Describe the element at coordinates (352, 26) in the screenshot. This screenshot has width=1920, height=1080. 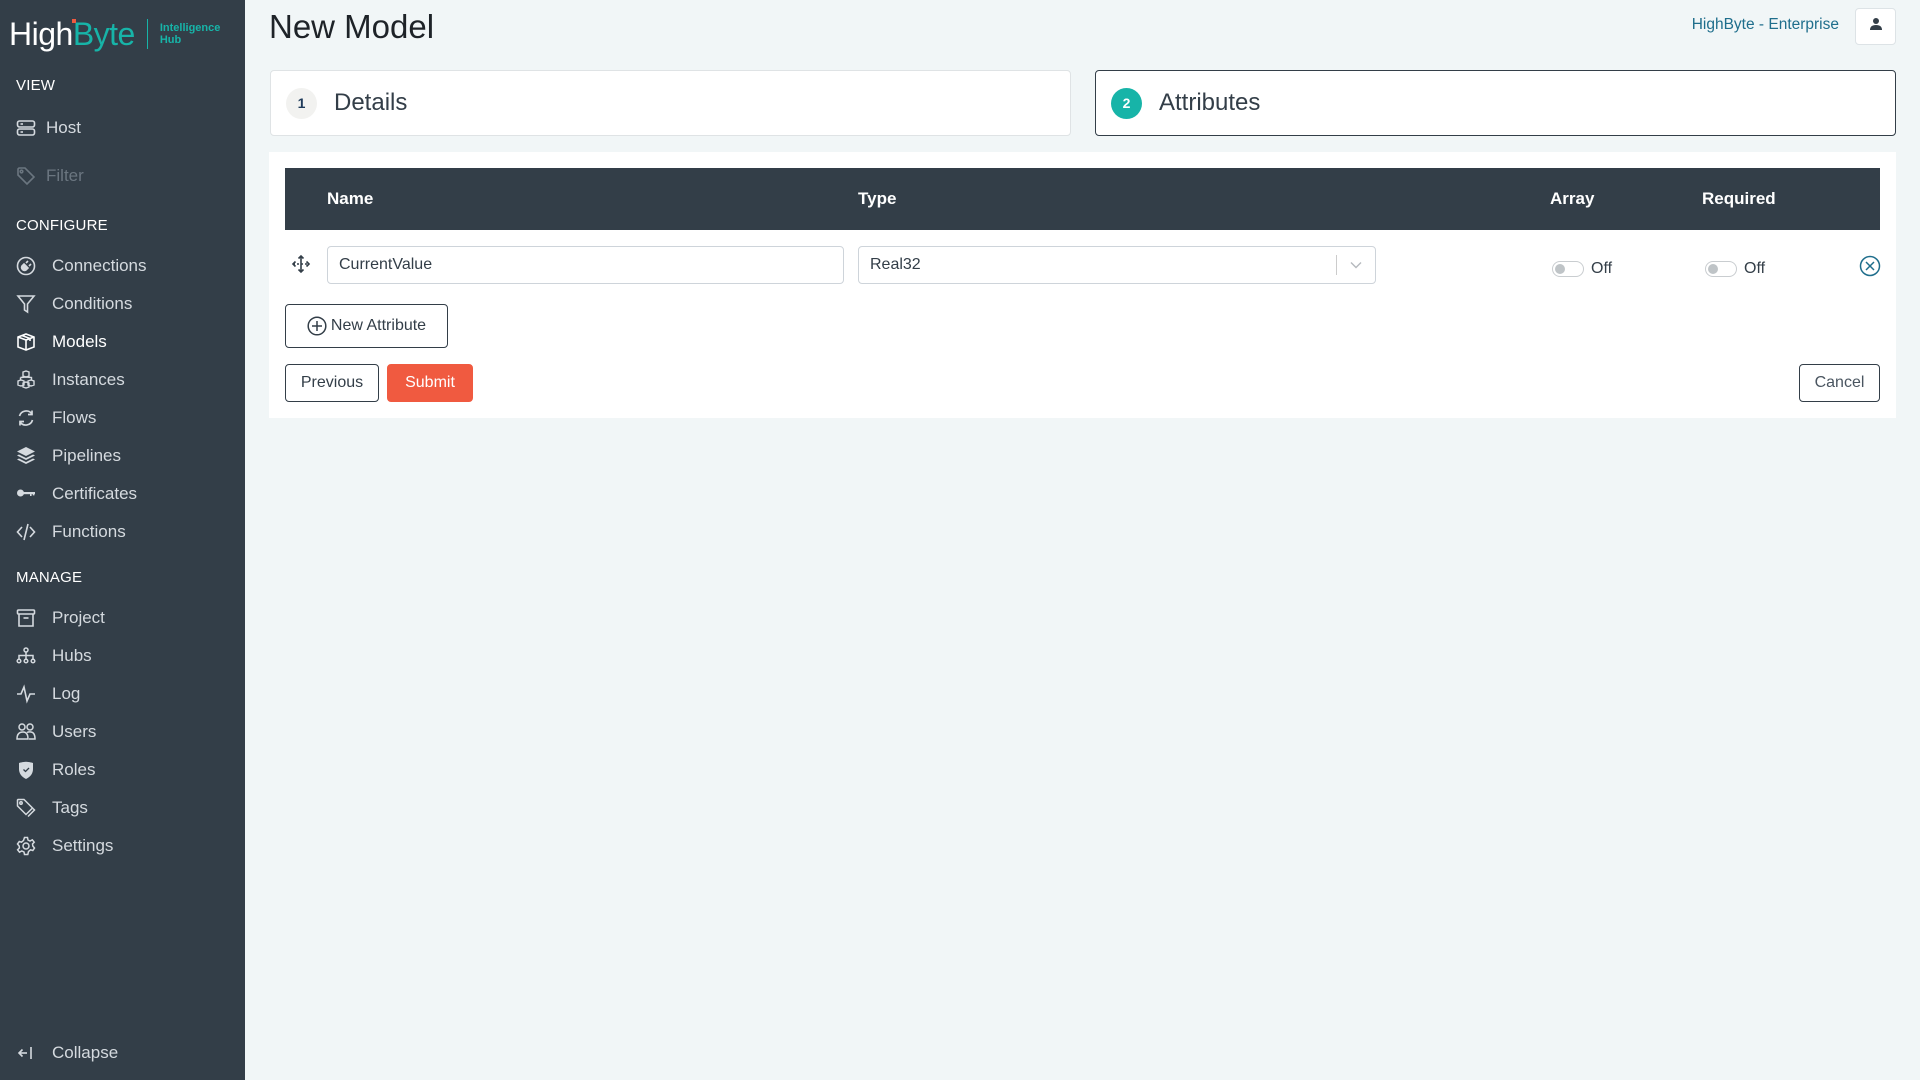
I see `page-title: New Model` at that location.